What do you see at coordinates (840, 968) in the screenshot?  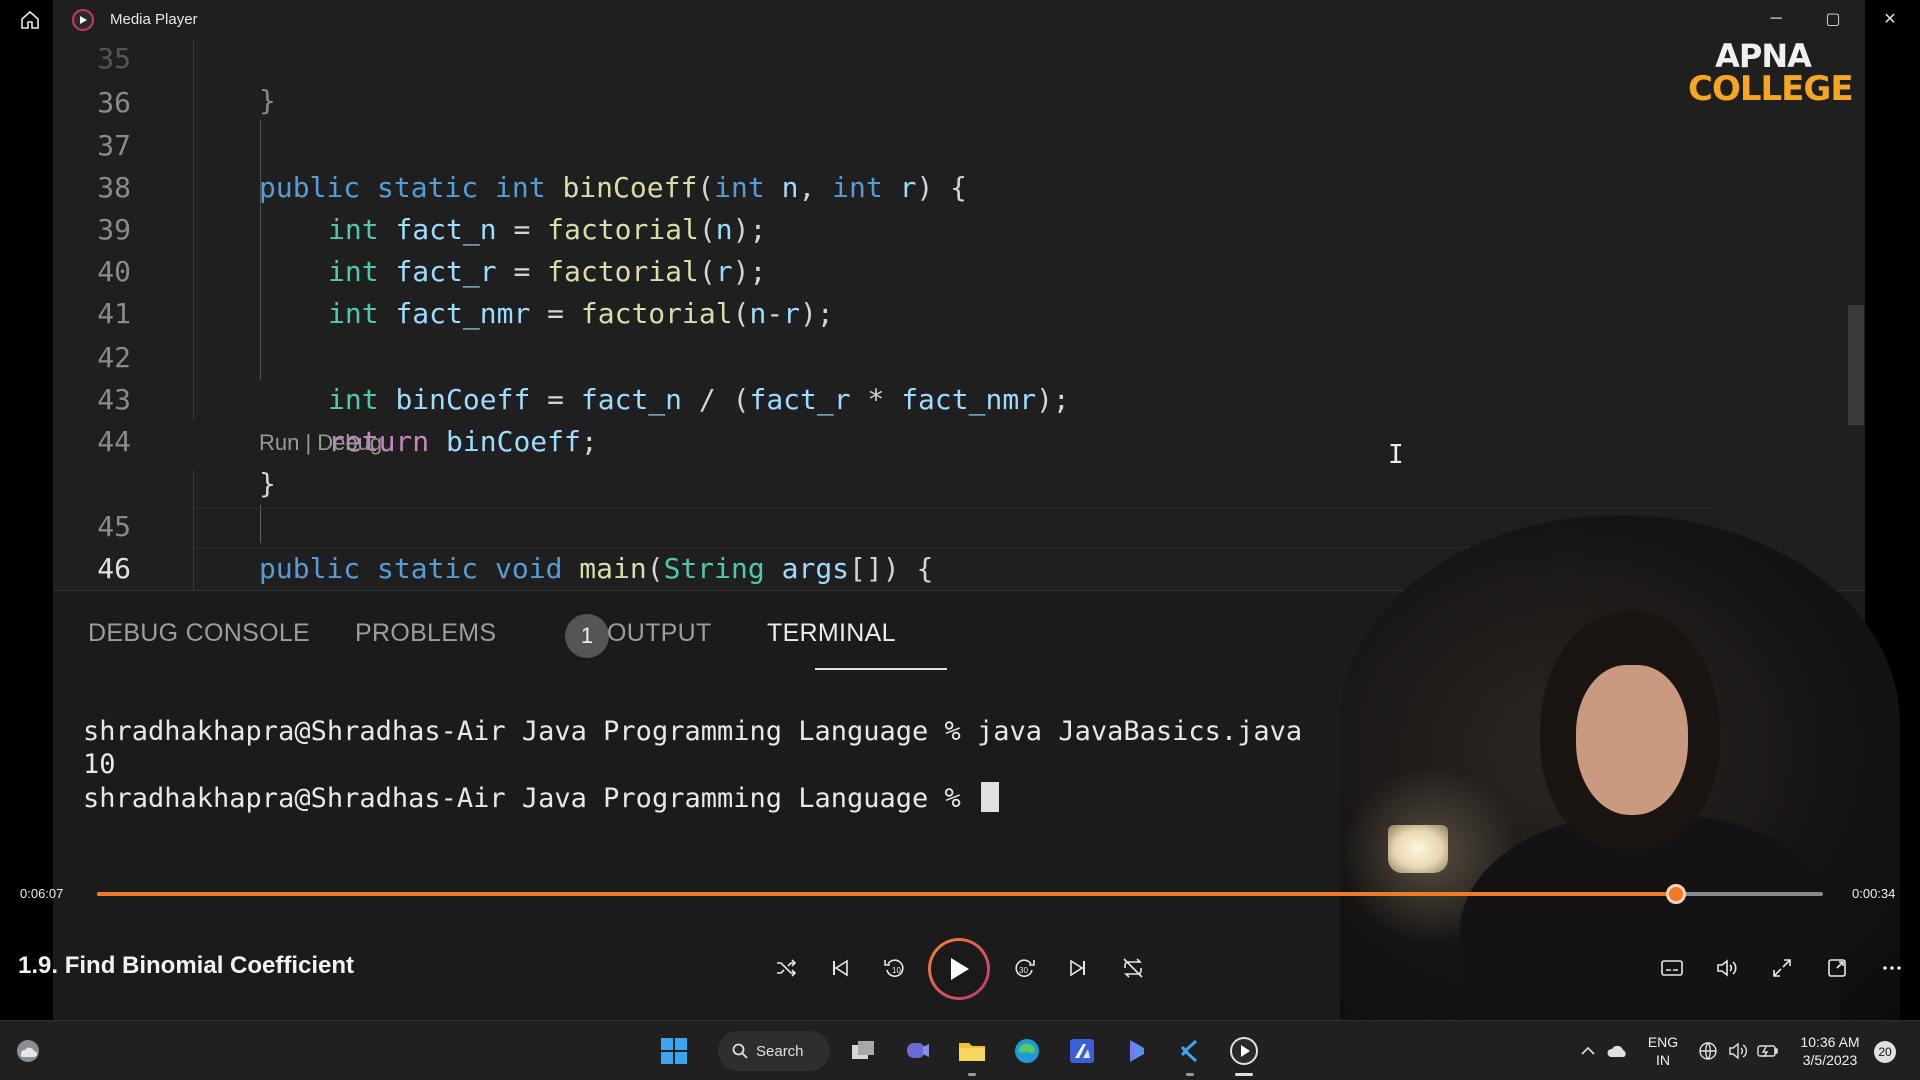 I see `previous-icon` at bounding box center [840, 968].